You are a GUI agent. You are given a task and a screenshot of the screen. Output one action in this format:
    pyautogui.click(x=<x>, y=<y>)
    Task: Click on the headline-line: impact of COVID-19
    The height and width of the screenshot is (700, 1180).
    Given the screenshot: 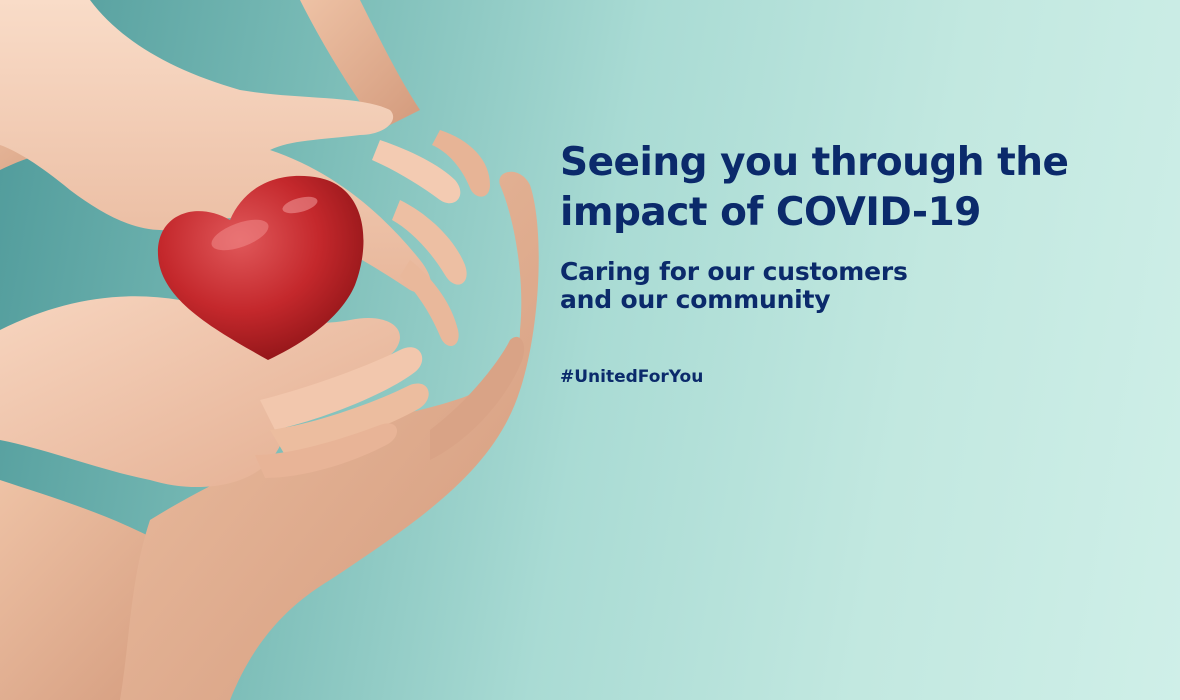 What is the action you would take?
    pyautogui.click(x=770, y=212)
    